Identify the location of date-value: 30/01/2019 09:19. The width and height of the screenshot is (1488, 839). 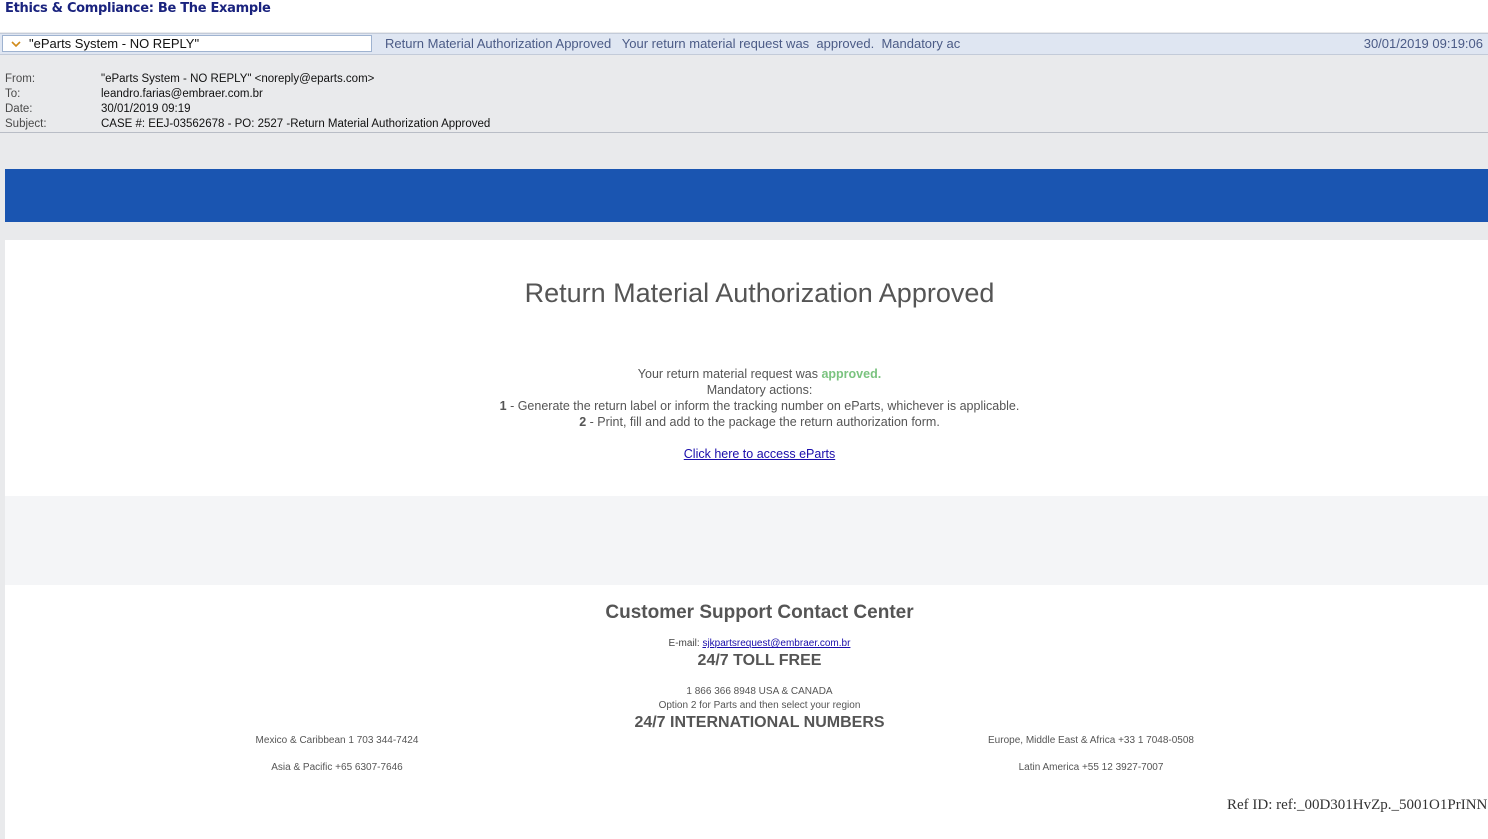
(146, 109).